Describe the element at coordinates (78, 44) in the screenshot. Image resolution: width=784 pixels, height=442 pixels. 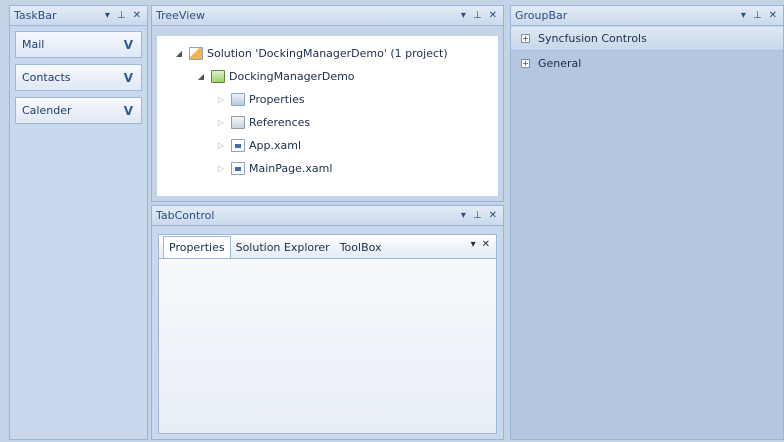
I see `taskbar-item-mail: Mail V` at that location.